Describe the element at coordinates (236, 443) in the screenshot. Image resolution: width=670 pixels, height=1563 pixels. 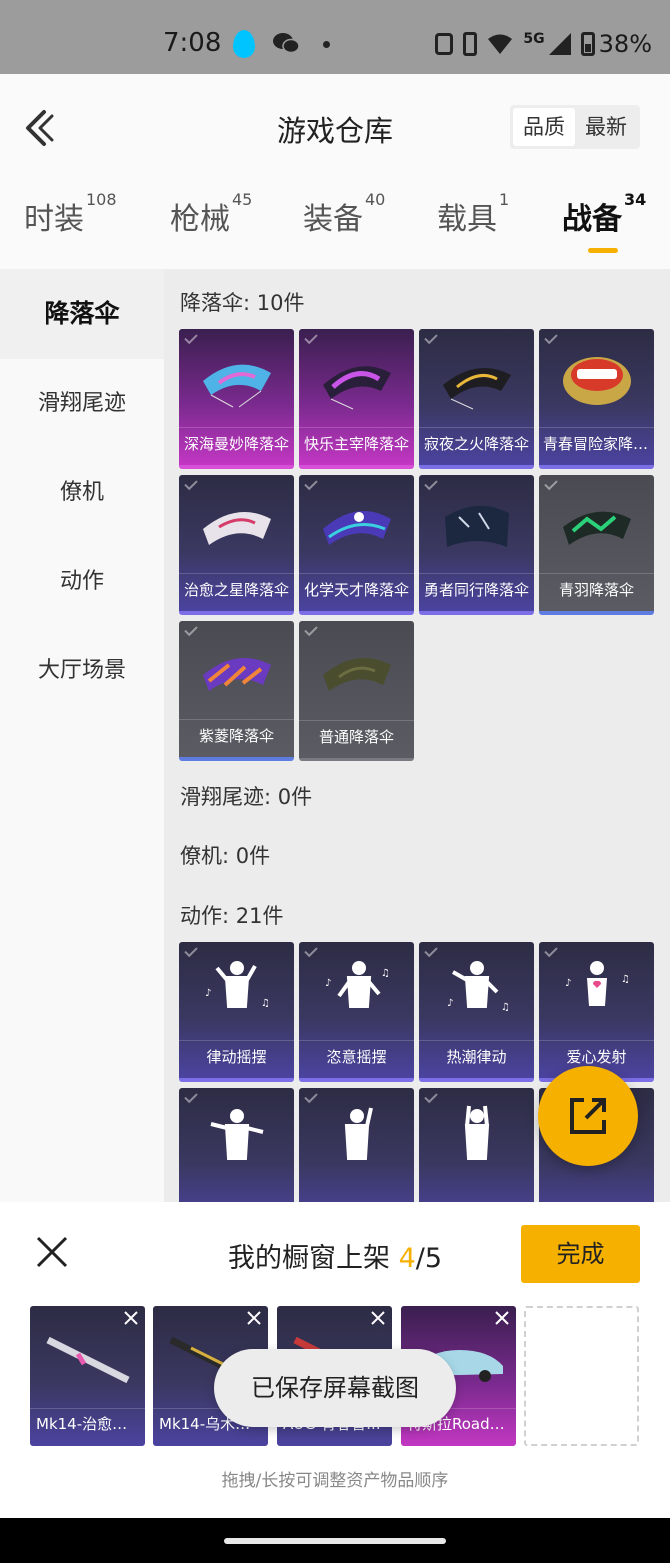
I see `item-name: 深海曼妙降落伞` at that location.